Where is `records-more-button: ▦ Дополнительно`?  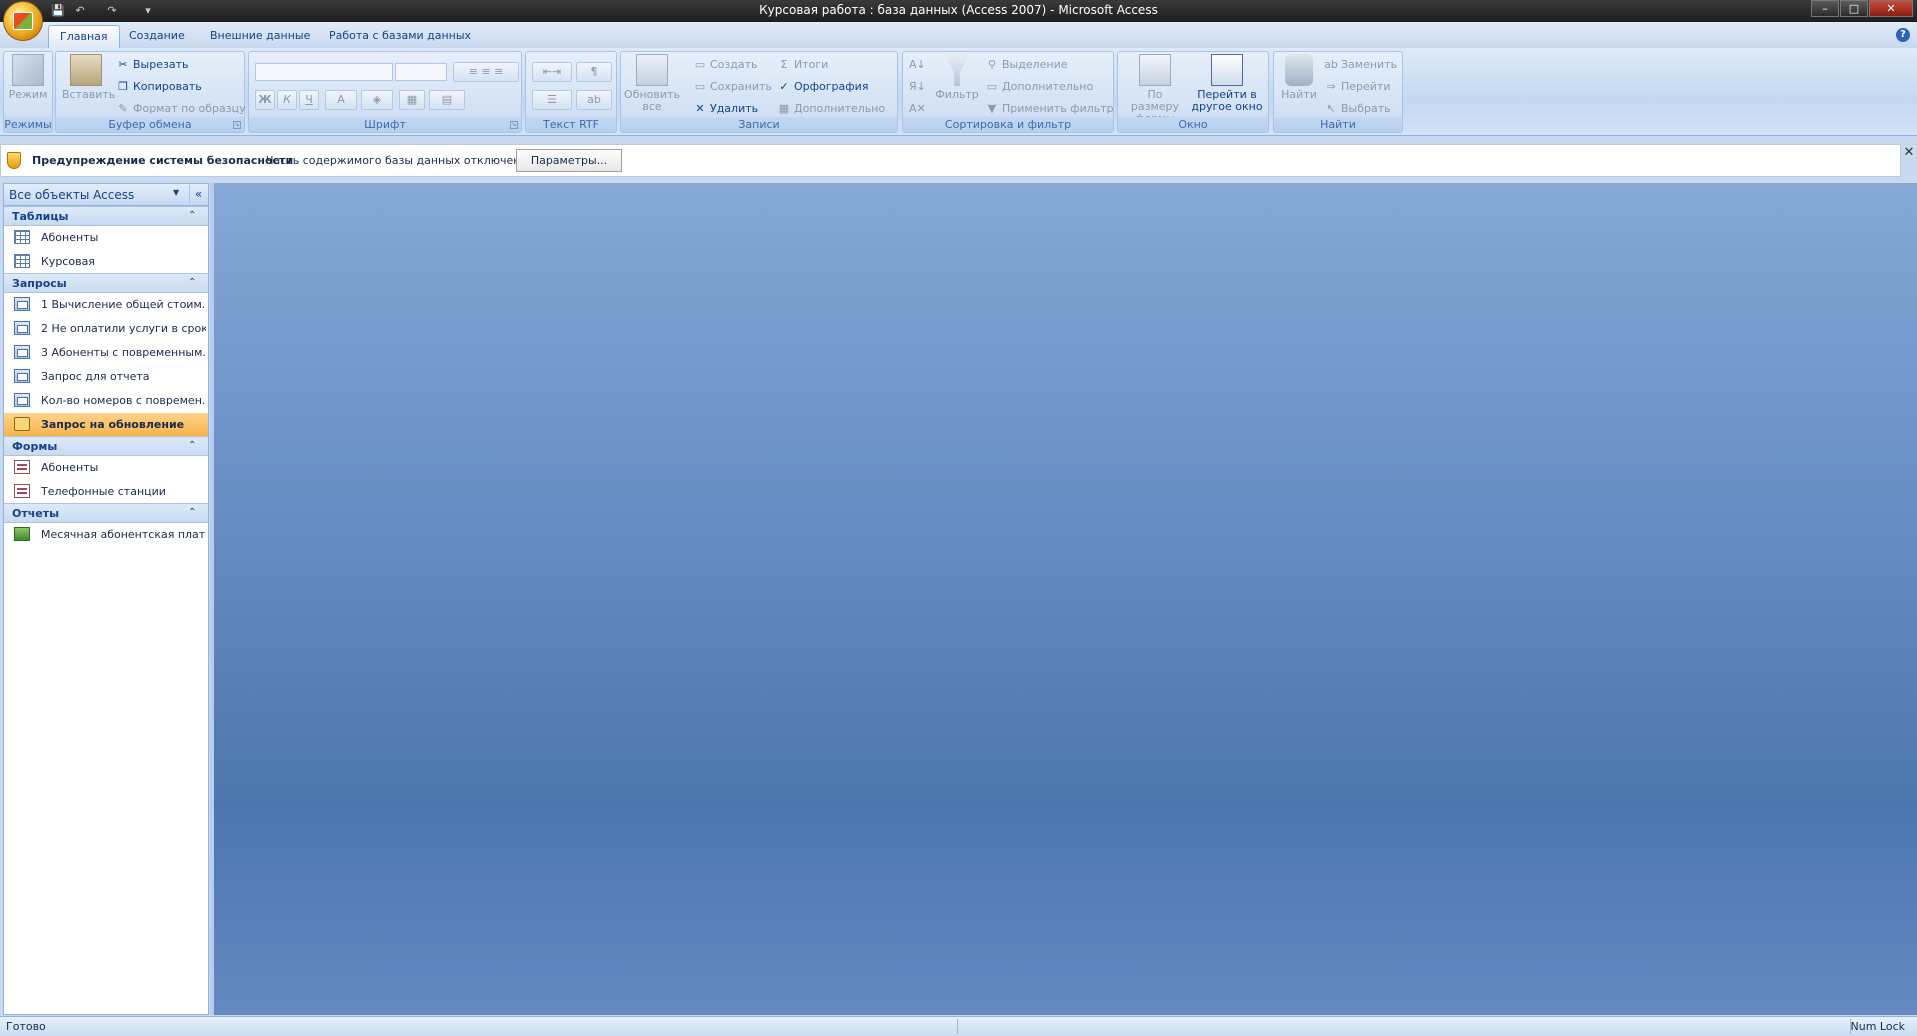 records-more-button: ▦ Дополнительно is located at coordinates (831, 109).